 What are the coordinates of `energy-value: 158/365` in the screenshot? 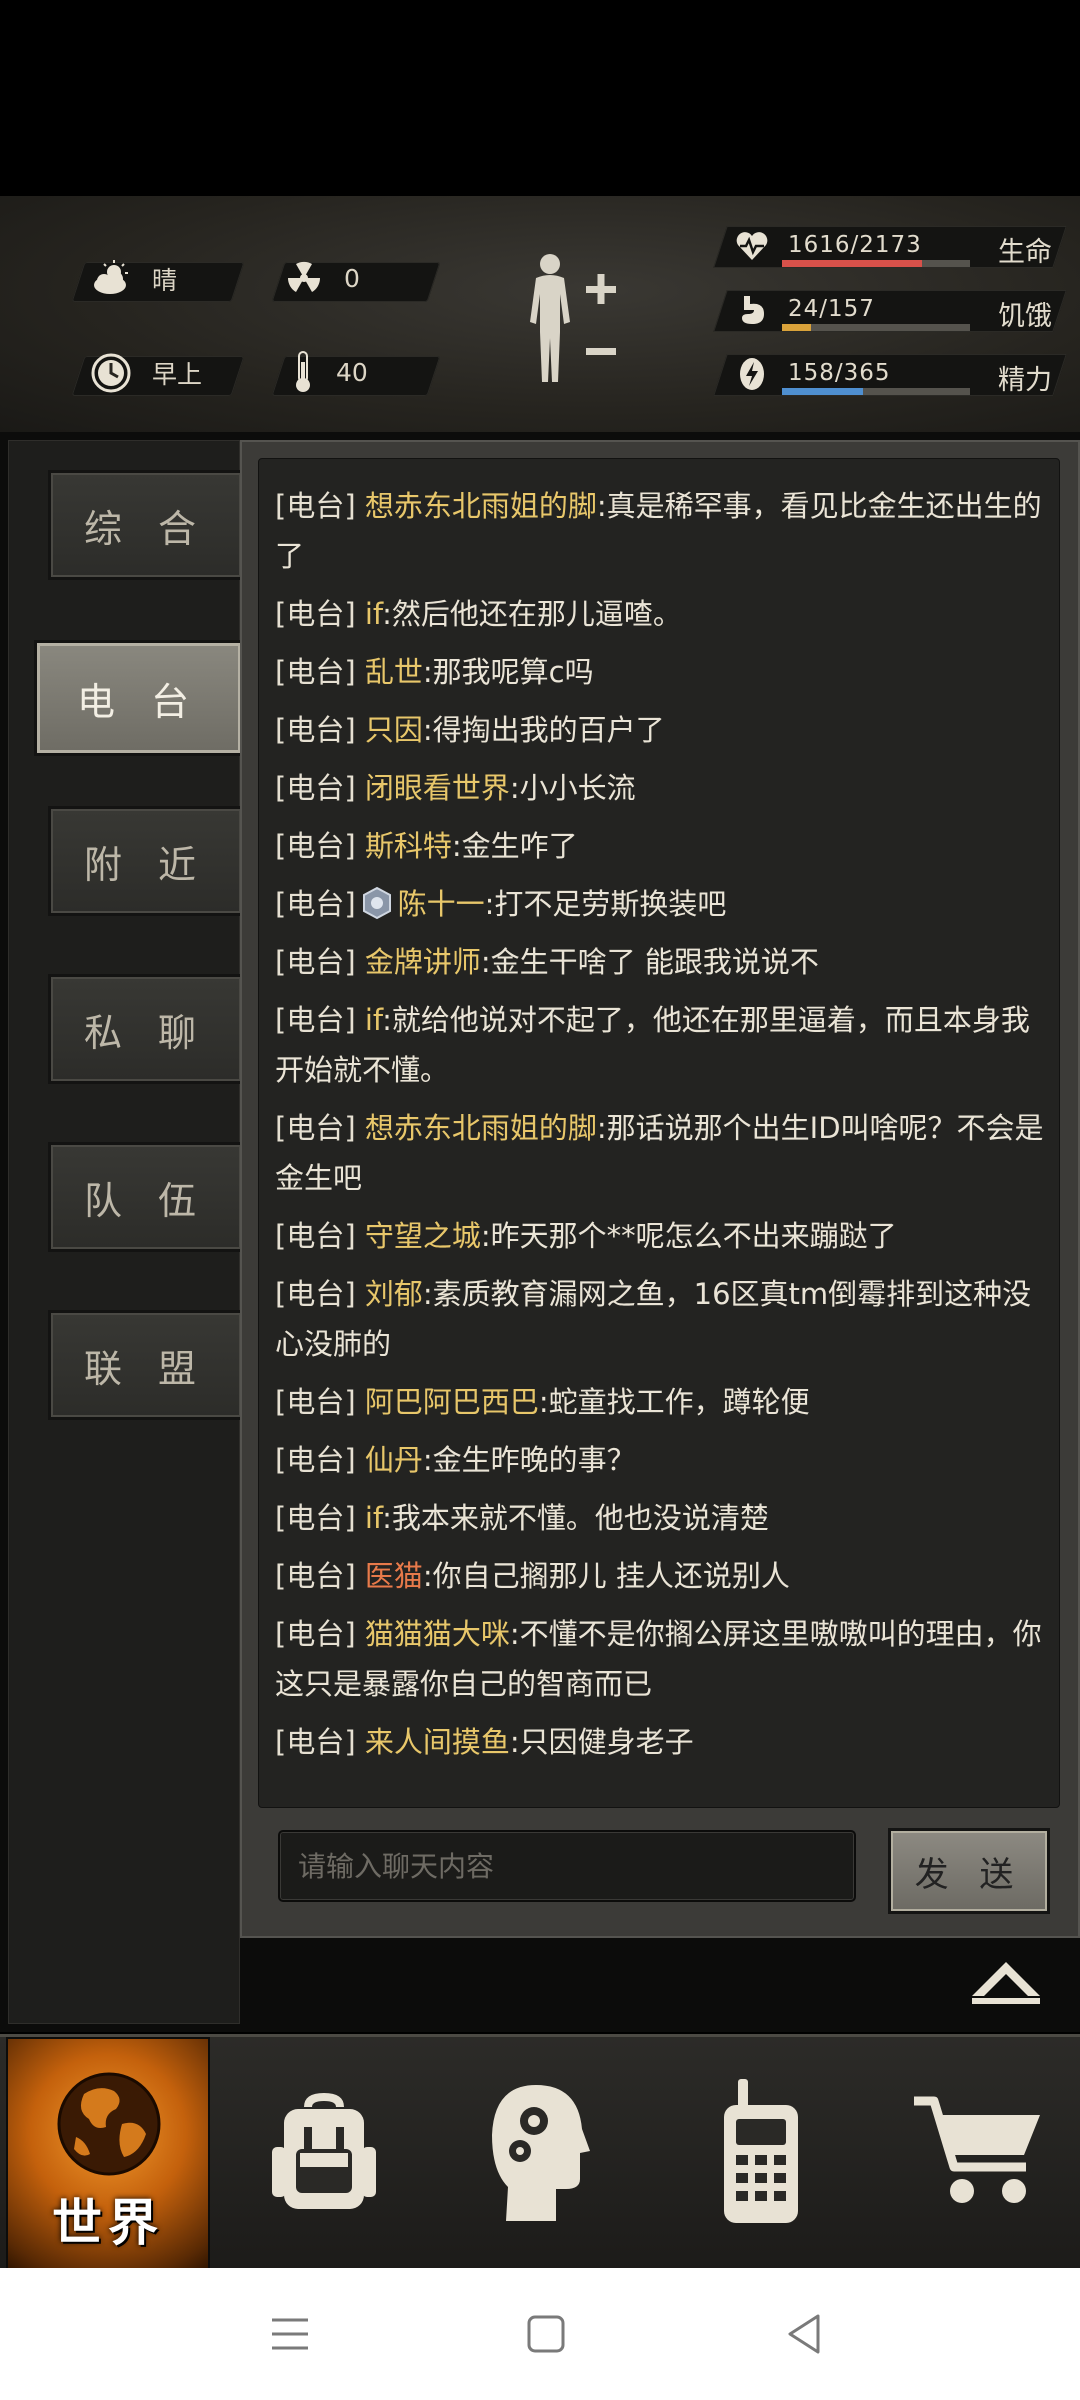 It's located at (839, 373).